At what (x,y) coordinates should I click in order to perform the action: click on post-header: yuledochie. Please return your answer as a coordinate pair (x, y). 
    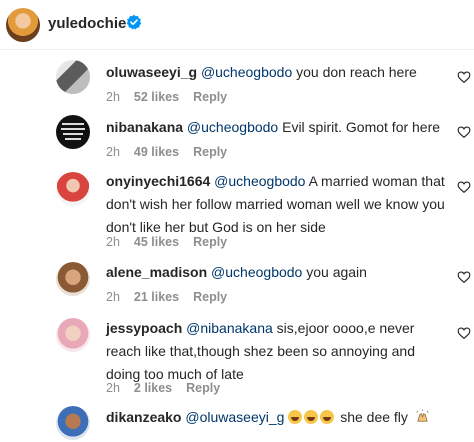
    Looking at the image, I should click on (237, 25).